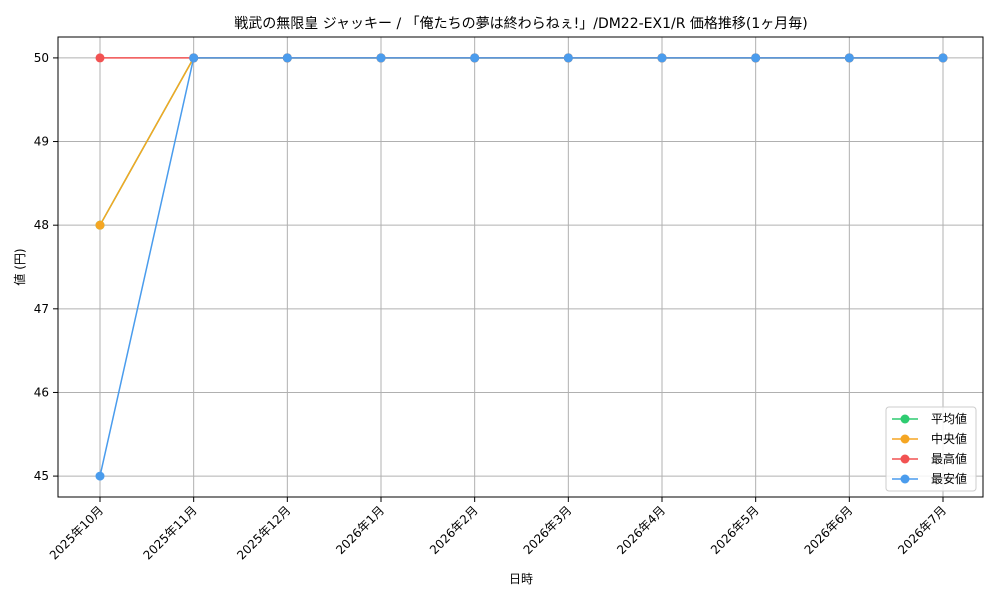  Describe the element at coordinates (41, 142) in the screenshot. I see `y-tick-label: 49` at that location.